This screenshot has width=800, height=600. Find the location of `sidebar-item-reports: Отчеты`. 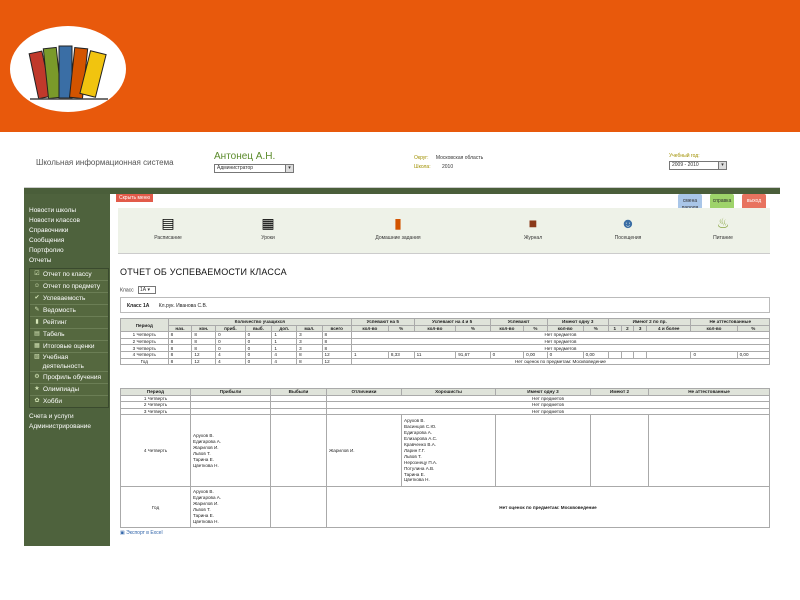

sidebar-item-reports: Отчеты is located at coordinates (69, 261).